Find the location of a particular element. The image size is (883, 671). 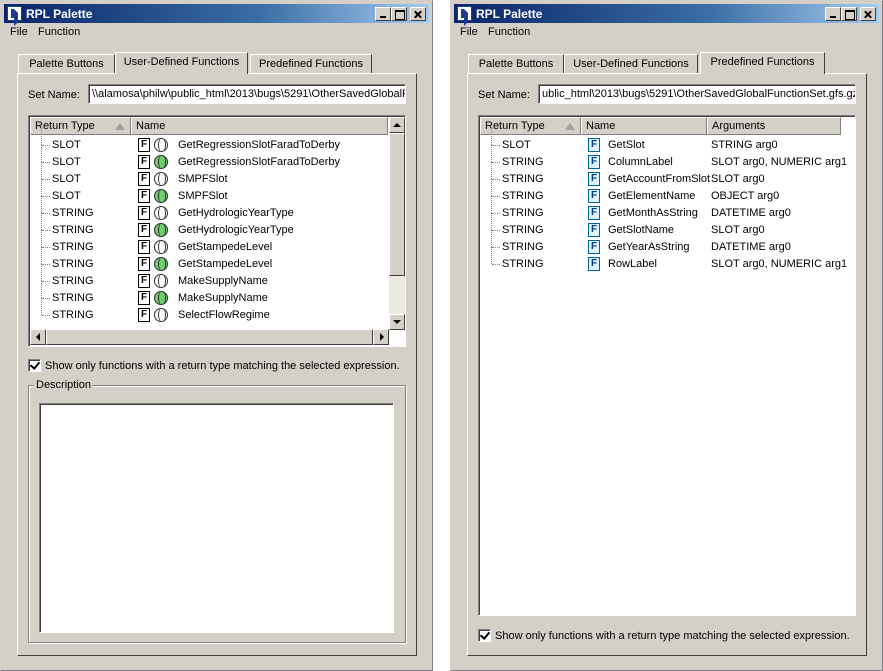

function-name-cell: GetAccountFromSlot is located at coordinates (659, 179).